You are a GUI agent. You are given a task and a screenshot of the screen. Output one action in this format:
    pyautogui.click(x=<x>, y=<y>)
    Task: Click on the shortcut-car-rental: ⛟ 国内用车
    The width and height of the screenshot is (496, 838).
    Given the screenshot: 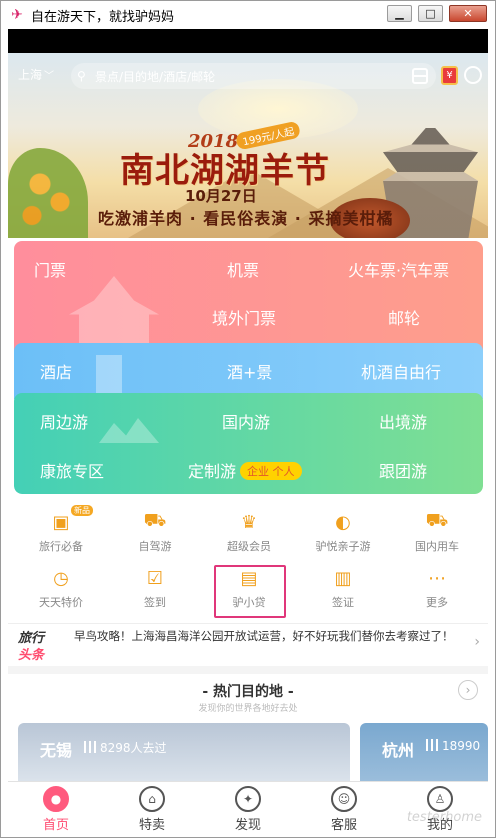 What is the action you would take?
    pyautogui.click(x=437, y=532)
    